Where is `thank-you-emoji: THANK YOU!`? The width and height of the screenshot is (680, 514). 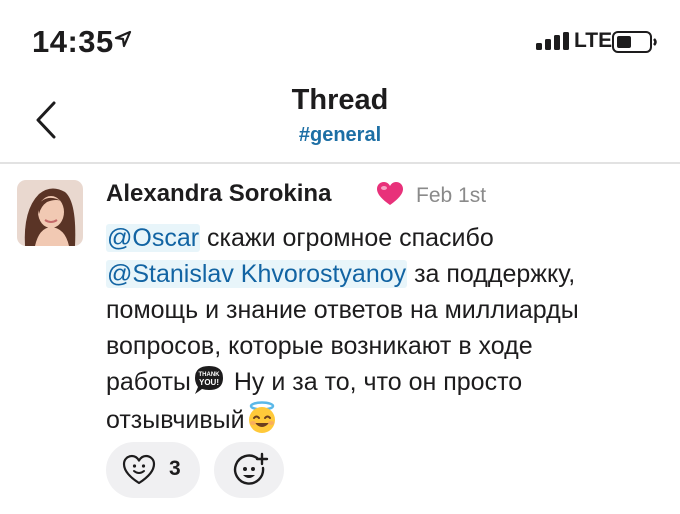 thank-you-emoji: THANK YOU! is located at coordinates (208, 380).